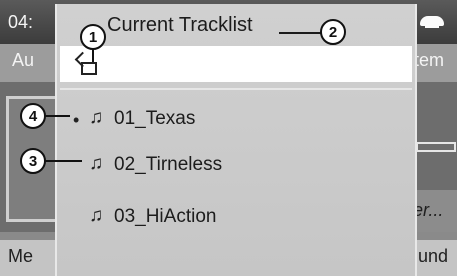  I want to click on track-name: 03_HiAction, so click(165, 216).